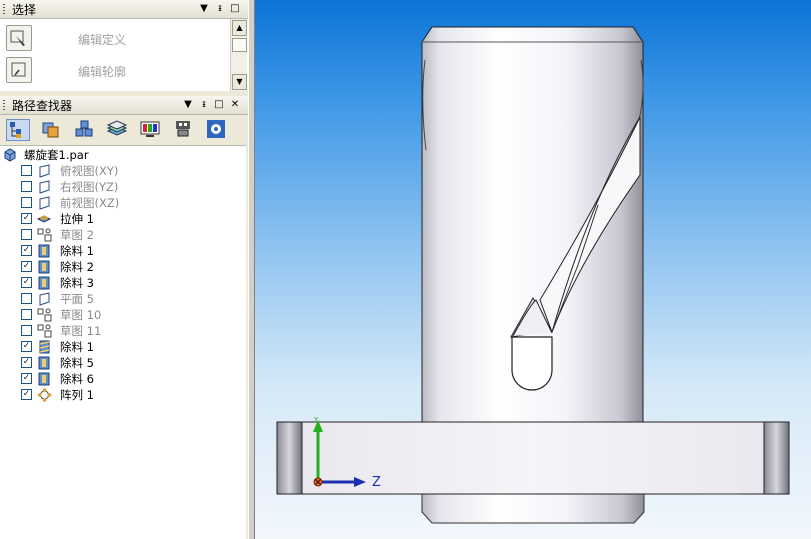 This screenshot has width=811, height=539. What do you see at coordinates (10, 155) in the screenshot?
I see `part-file-icon` at bounding box center [10, 155].